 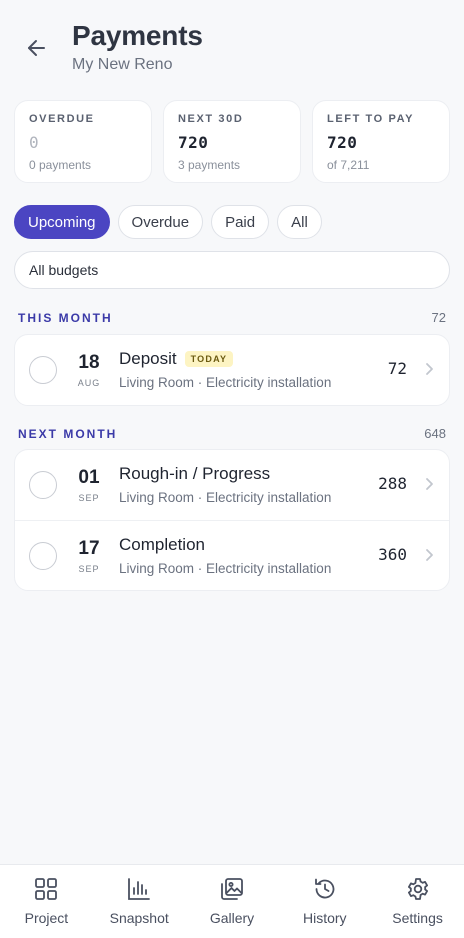 What do you see at coordinates (83, 141) in the screenshot?
I see `stat-card-overdue: OVERDUE 0 0 payments` at bounding box center [83, 141].